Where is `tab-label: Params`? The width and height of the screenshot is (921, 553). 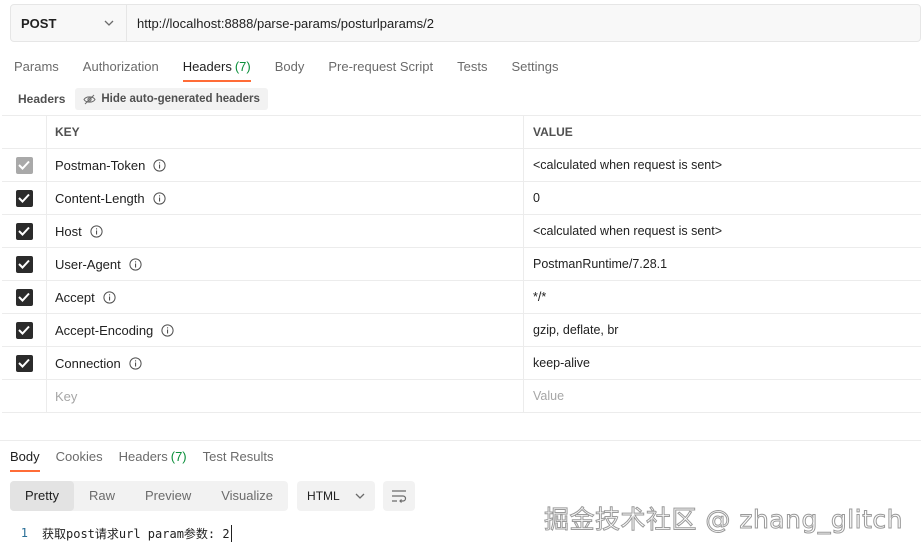 tab-label: Params is located at coordinates (36, 66).